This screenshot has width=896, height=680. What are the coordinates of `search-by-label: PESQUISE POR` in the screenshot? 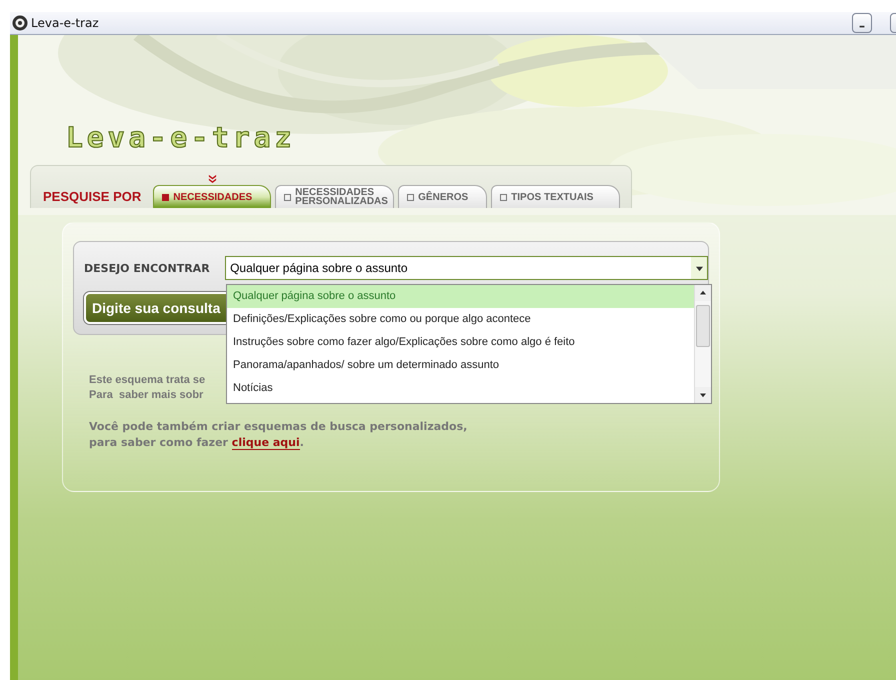 It's located at (92, 197).